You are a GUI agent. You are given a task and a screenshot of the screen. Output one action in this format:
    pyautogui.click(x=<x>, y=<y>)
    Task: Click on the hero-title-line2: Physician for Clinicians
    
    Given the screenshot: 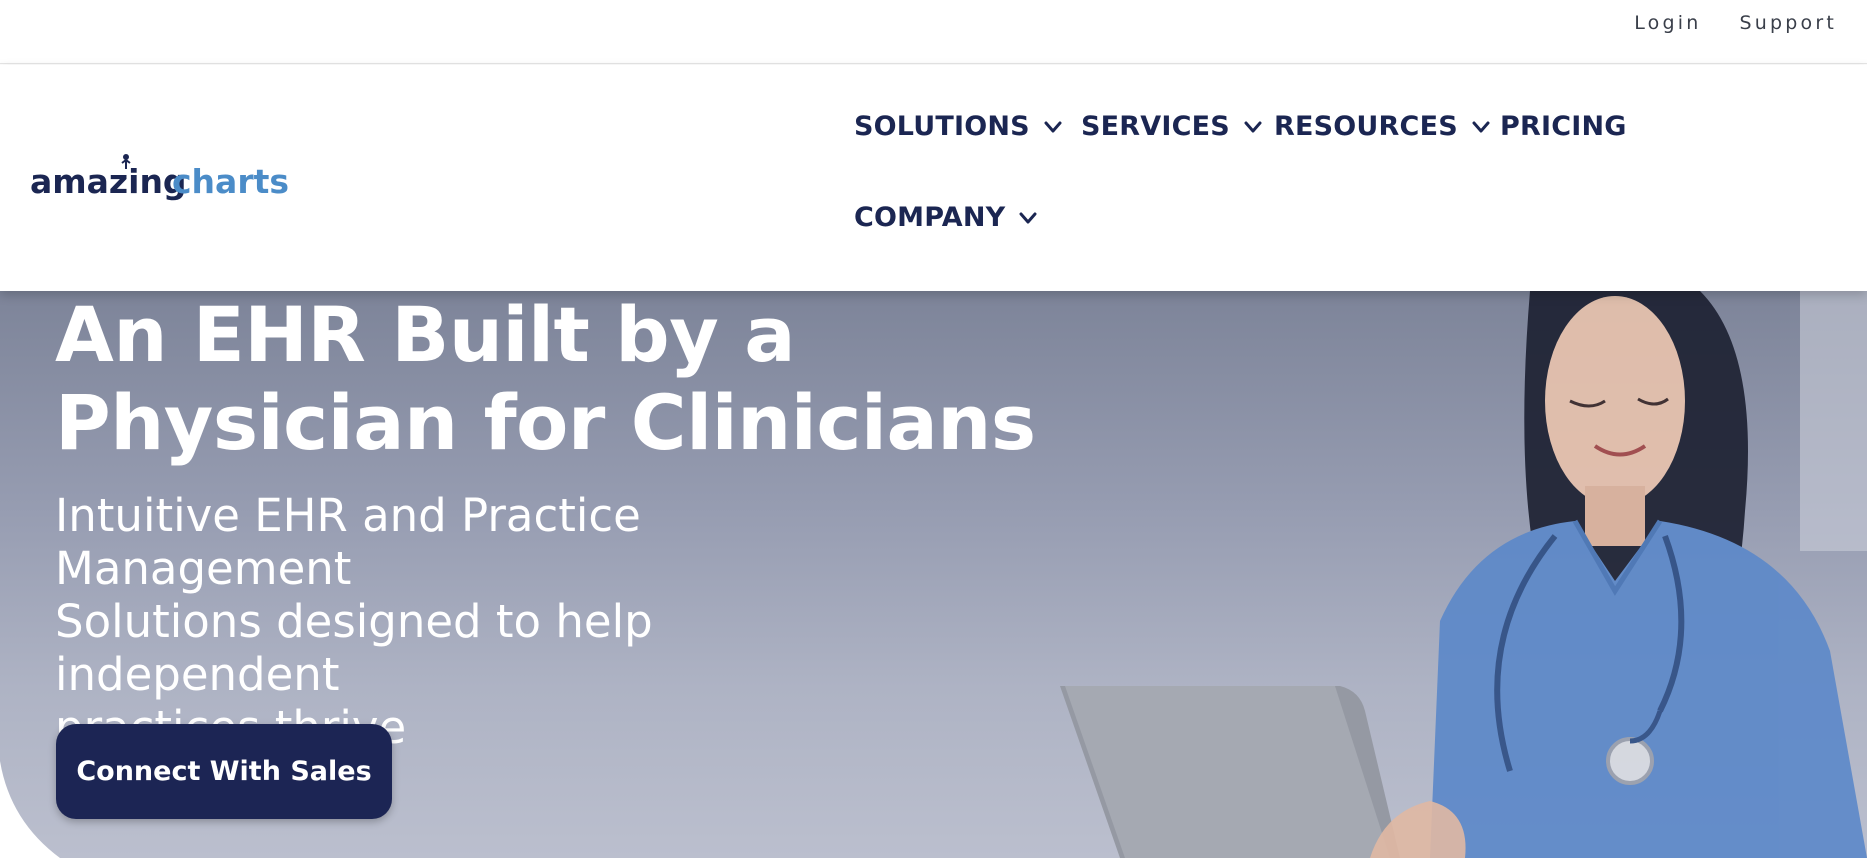 What is the action you would take?
    pyautogui.click(x=545, y=422)
    